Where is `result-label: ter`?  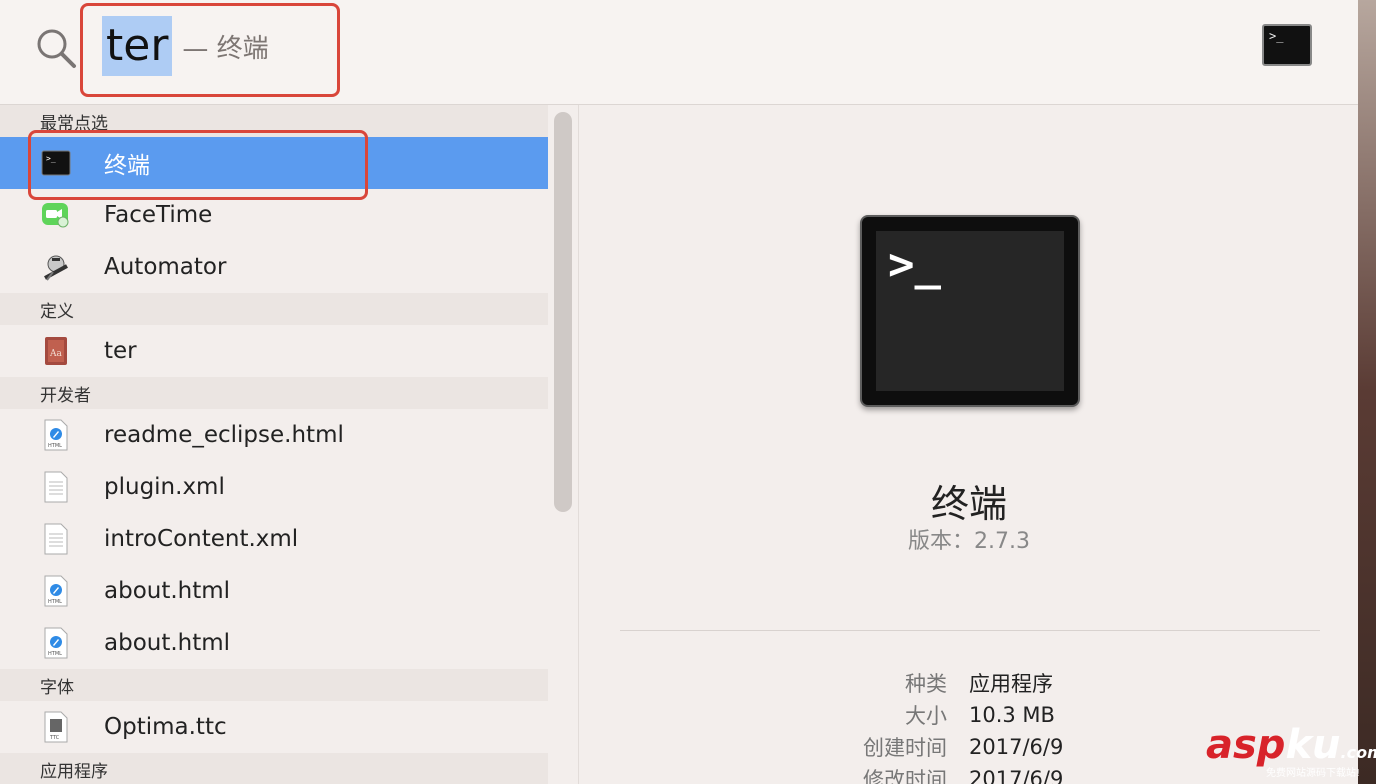
result-label: ter is located at coordinates (120, 351).